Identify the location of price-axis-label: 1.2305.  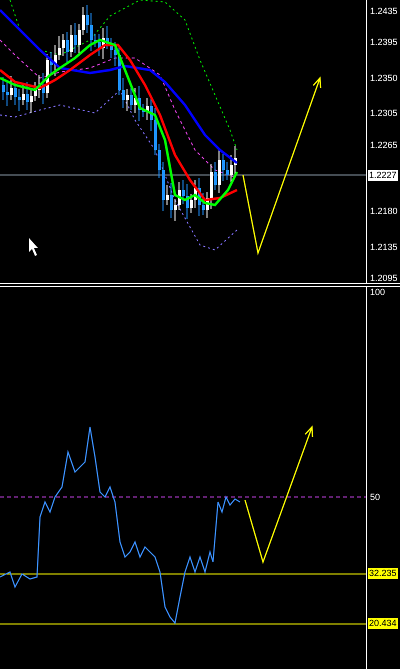
(384, 113).